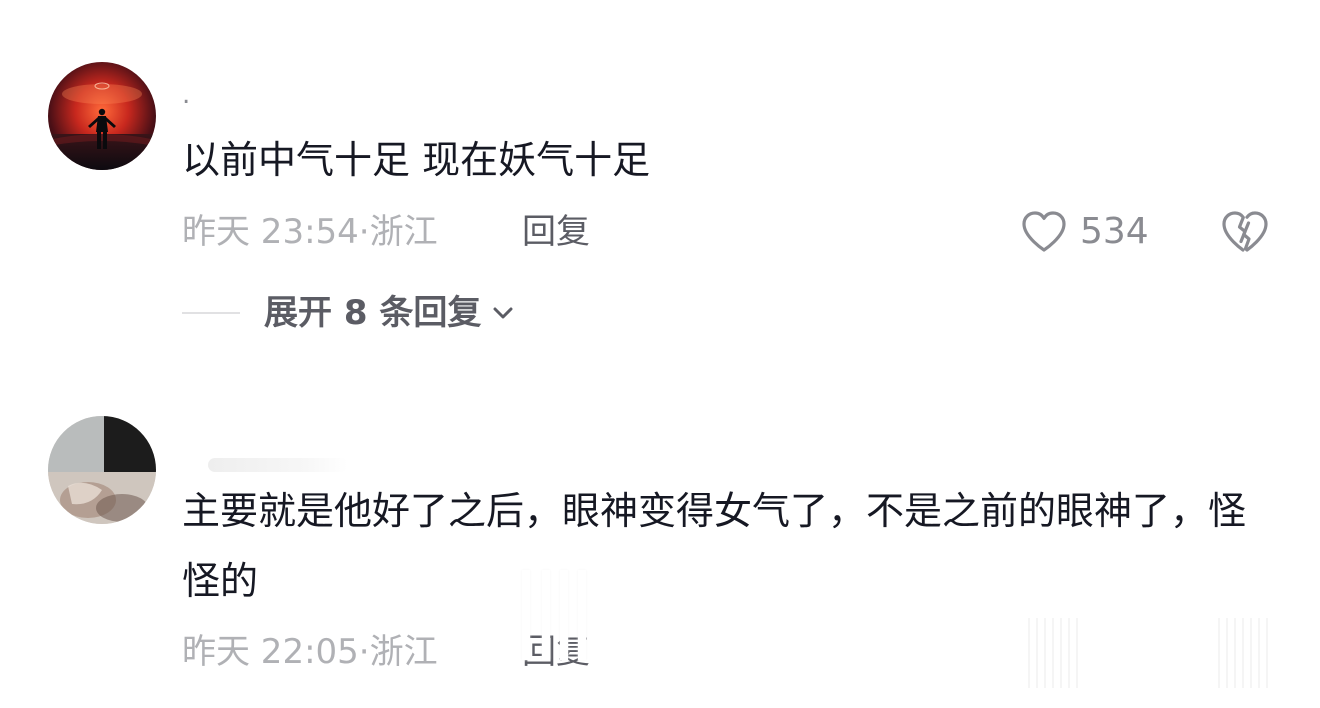  I want to click on comment-time: 昨天 23:54, so click(270, 232).